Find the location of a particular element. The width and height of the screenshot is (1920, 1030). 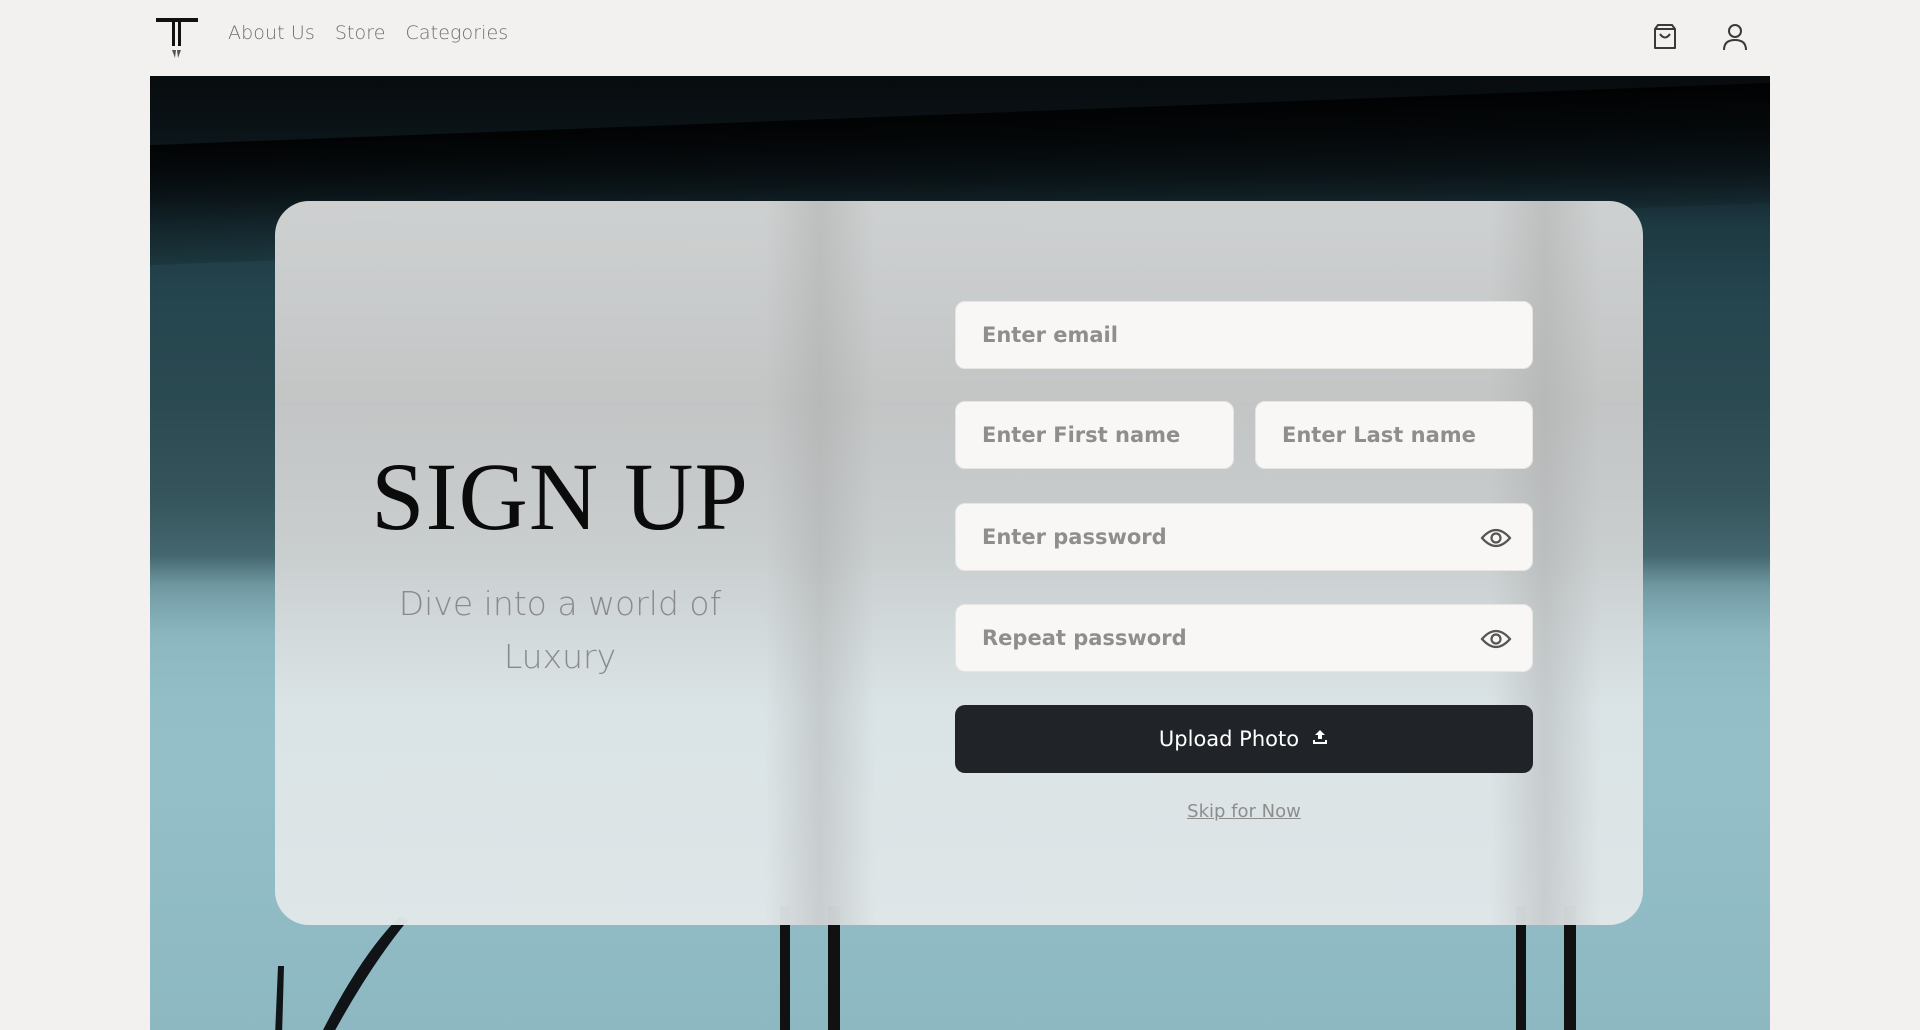

last-name-input is located at coordinates (1407, 435).